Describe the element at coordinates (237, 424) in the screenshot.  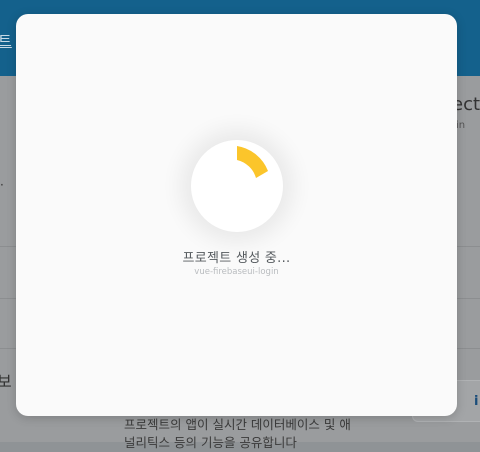
I see `background-description-line: 프로젝트의 앱이 실시간 데이터베이스 및 애` at that location.